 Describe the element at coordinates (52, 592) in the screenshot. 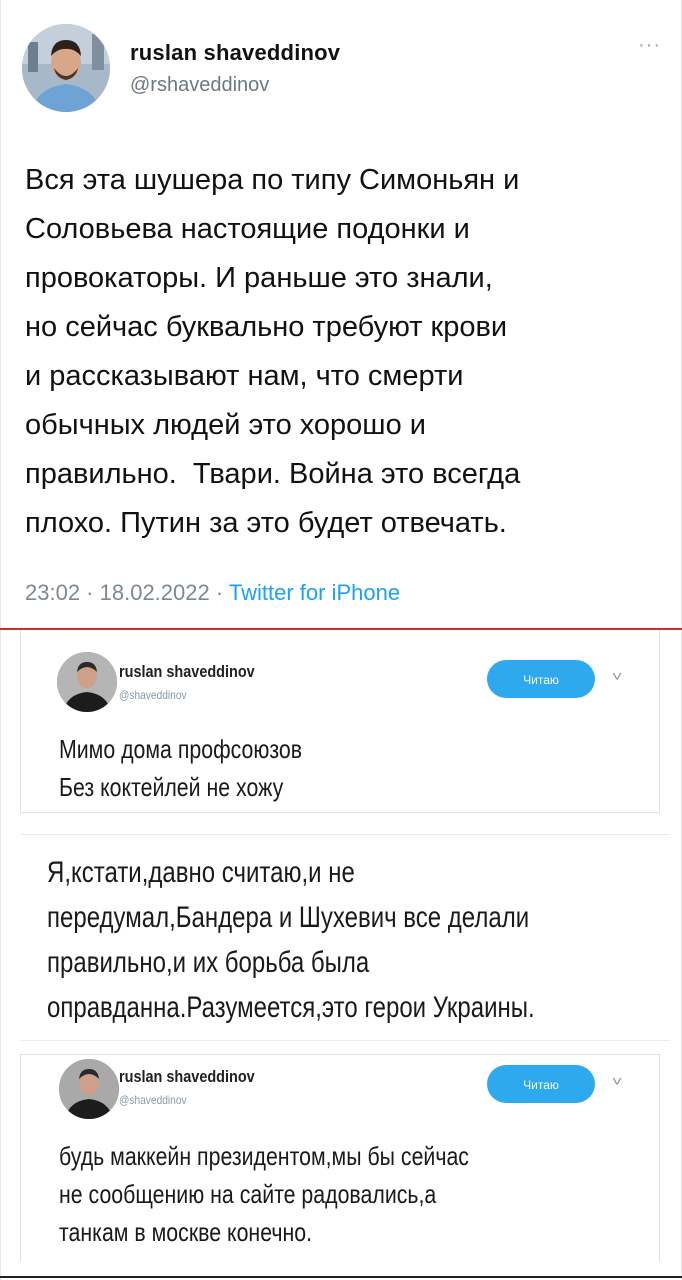

I see `tweet-time: 23:02` at that location.